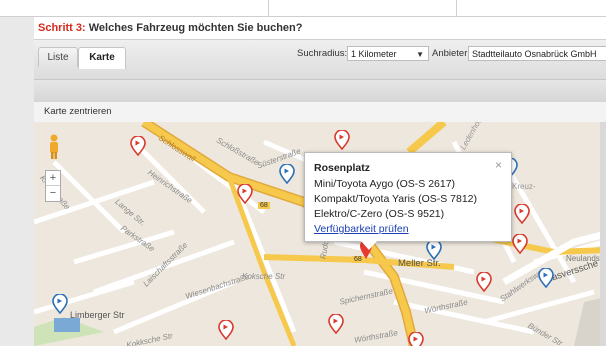  What do you see at coordinates (420, 54) in the screenshot?
I see `chevron-down-icon: ▼` at bounding box center [420, 54].